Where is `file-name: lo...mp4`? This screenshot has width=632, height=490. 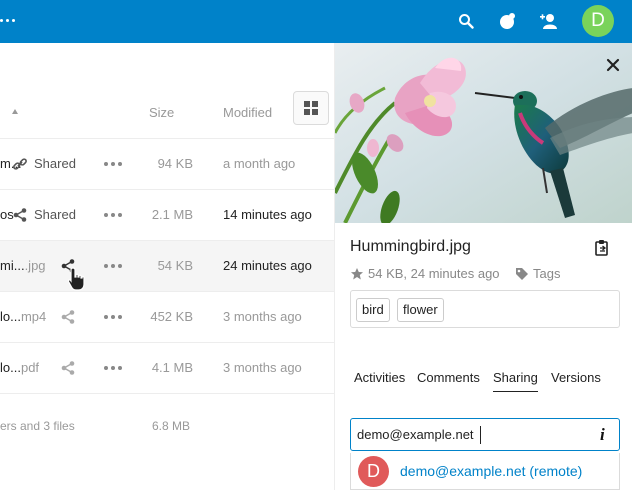 file-name: lo...mp4 is located at coordinates (23, 316).